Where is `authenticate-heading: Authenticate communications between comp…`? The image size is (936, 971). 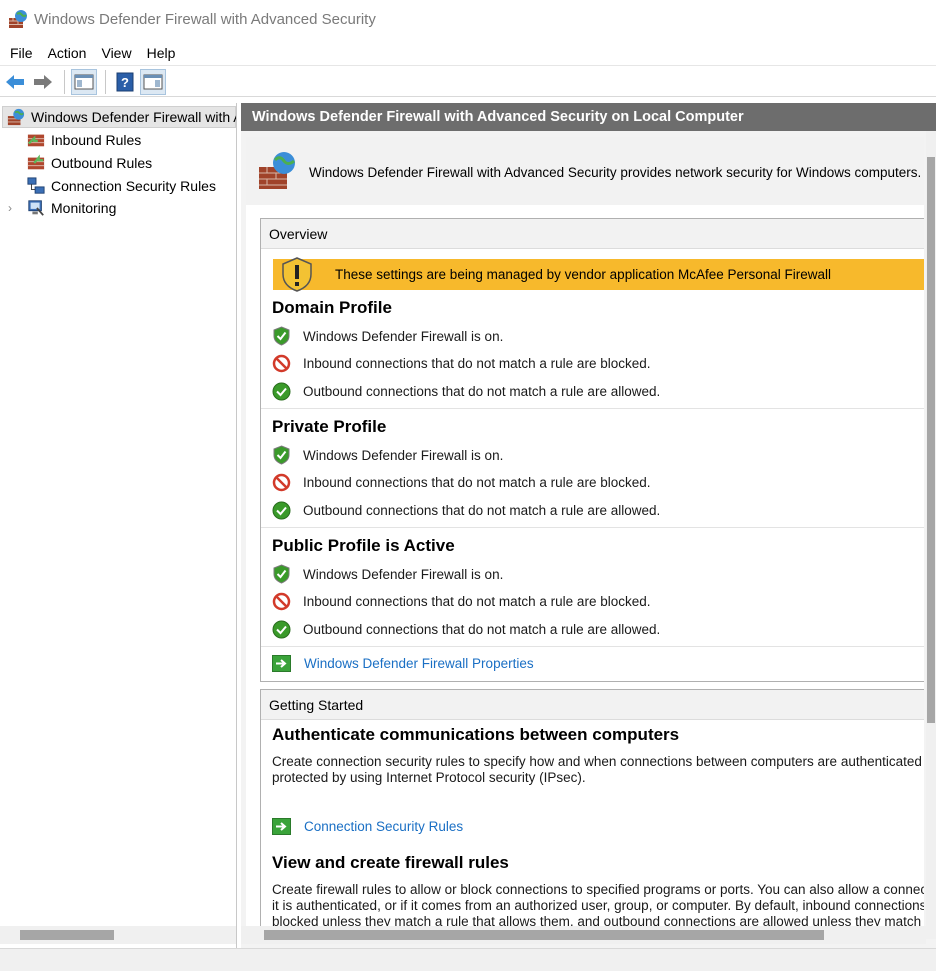
authenticate-heading: Authenticate communications between comp… is located at coordinates (476, 734).